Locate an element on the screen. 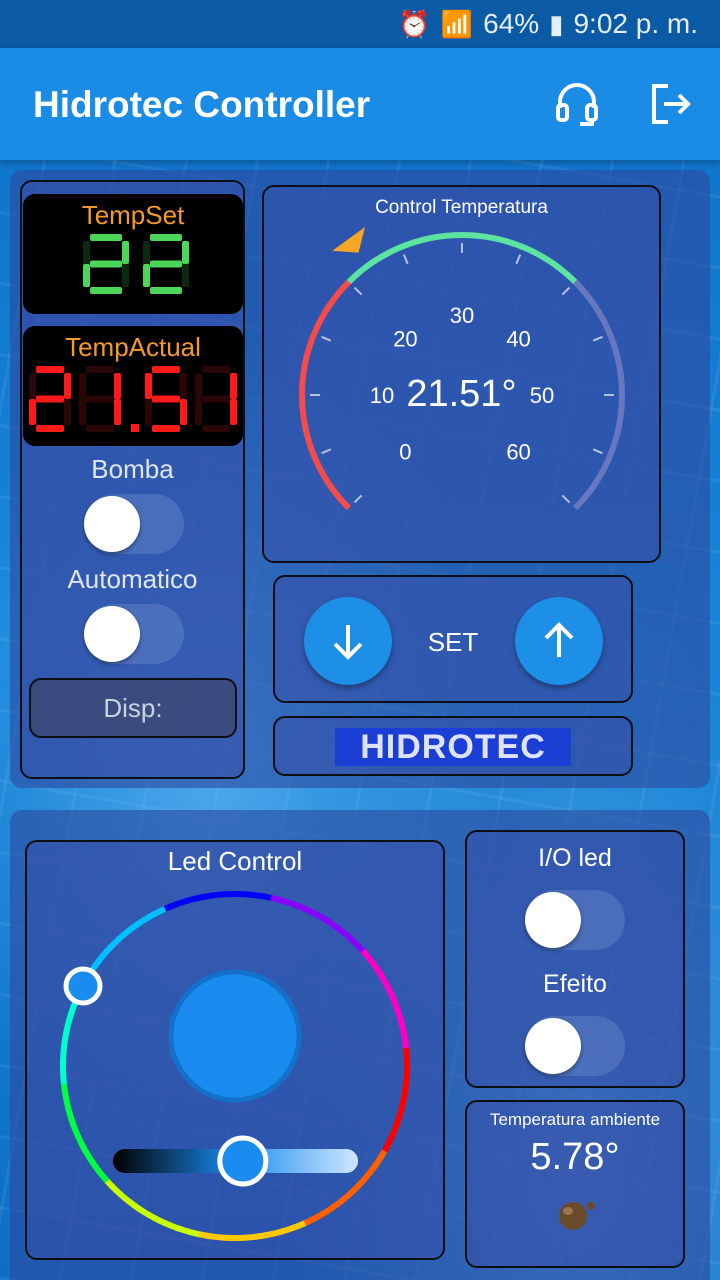 The width and height of the screenshot is (720, 1280). gauge-tick-label: 20 is located at coordinates (405, 338).